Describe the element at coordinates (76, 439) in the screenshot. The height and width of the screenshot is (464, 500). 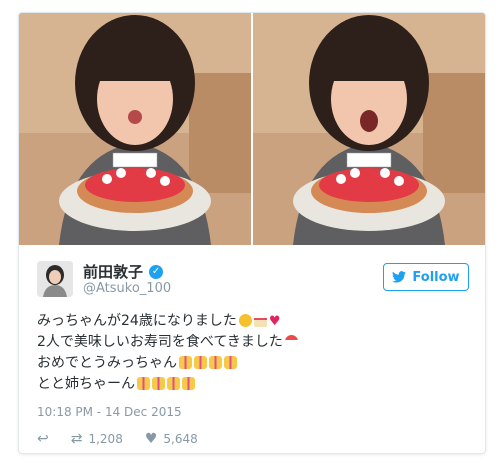
I see `retweet-icon: ⇄` at that location.